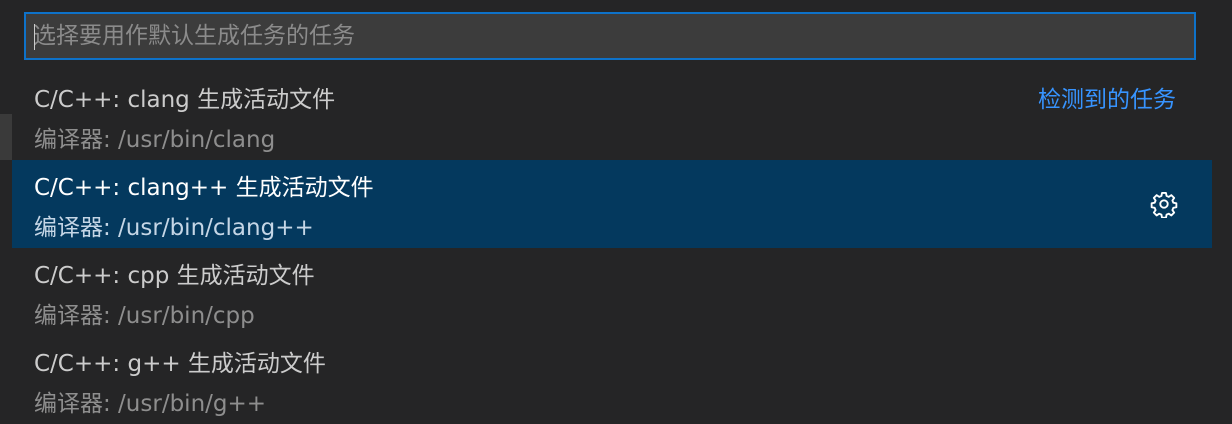  Describe the element at coordinates (1164, 204) in the screenshot. I see `gear-icon` at that location.